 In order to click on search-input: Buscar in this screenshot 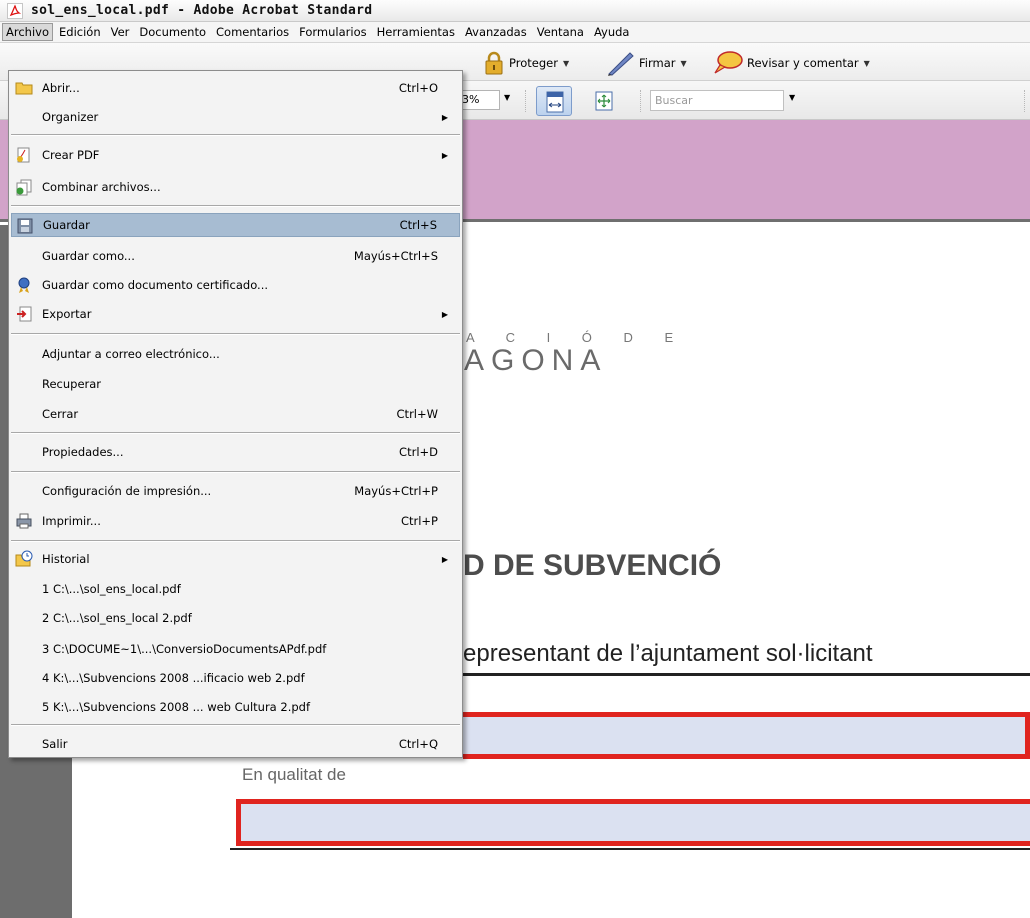, I will do `click(717, 100)`.